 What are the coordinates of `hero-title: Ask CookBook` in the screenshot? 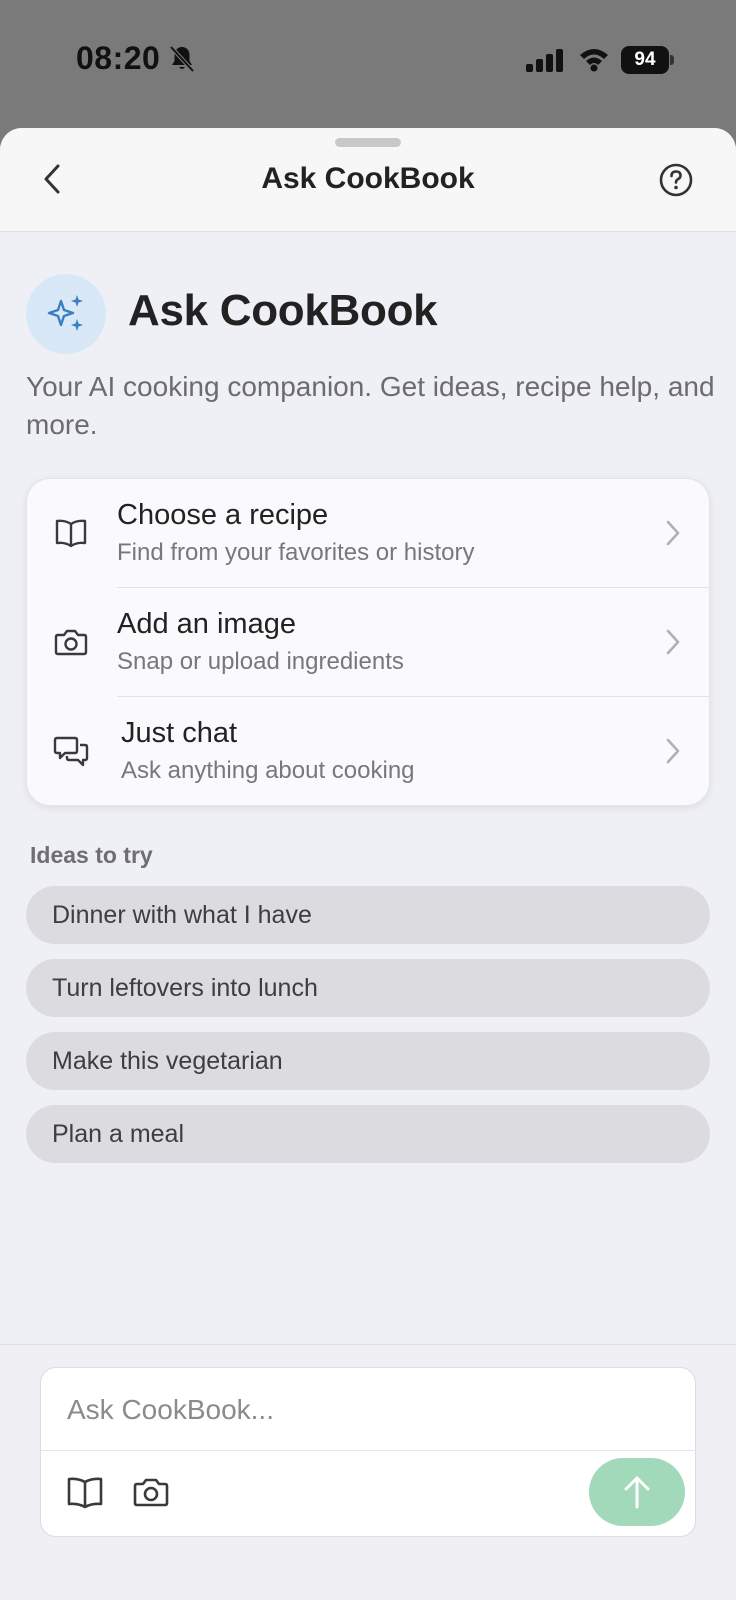 It's located at (283, 310).